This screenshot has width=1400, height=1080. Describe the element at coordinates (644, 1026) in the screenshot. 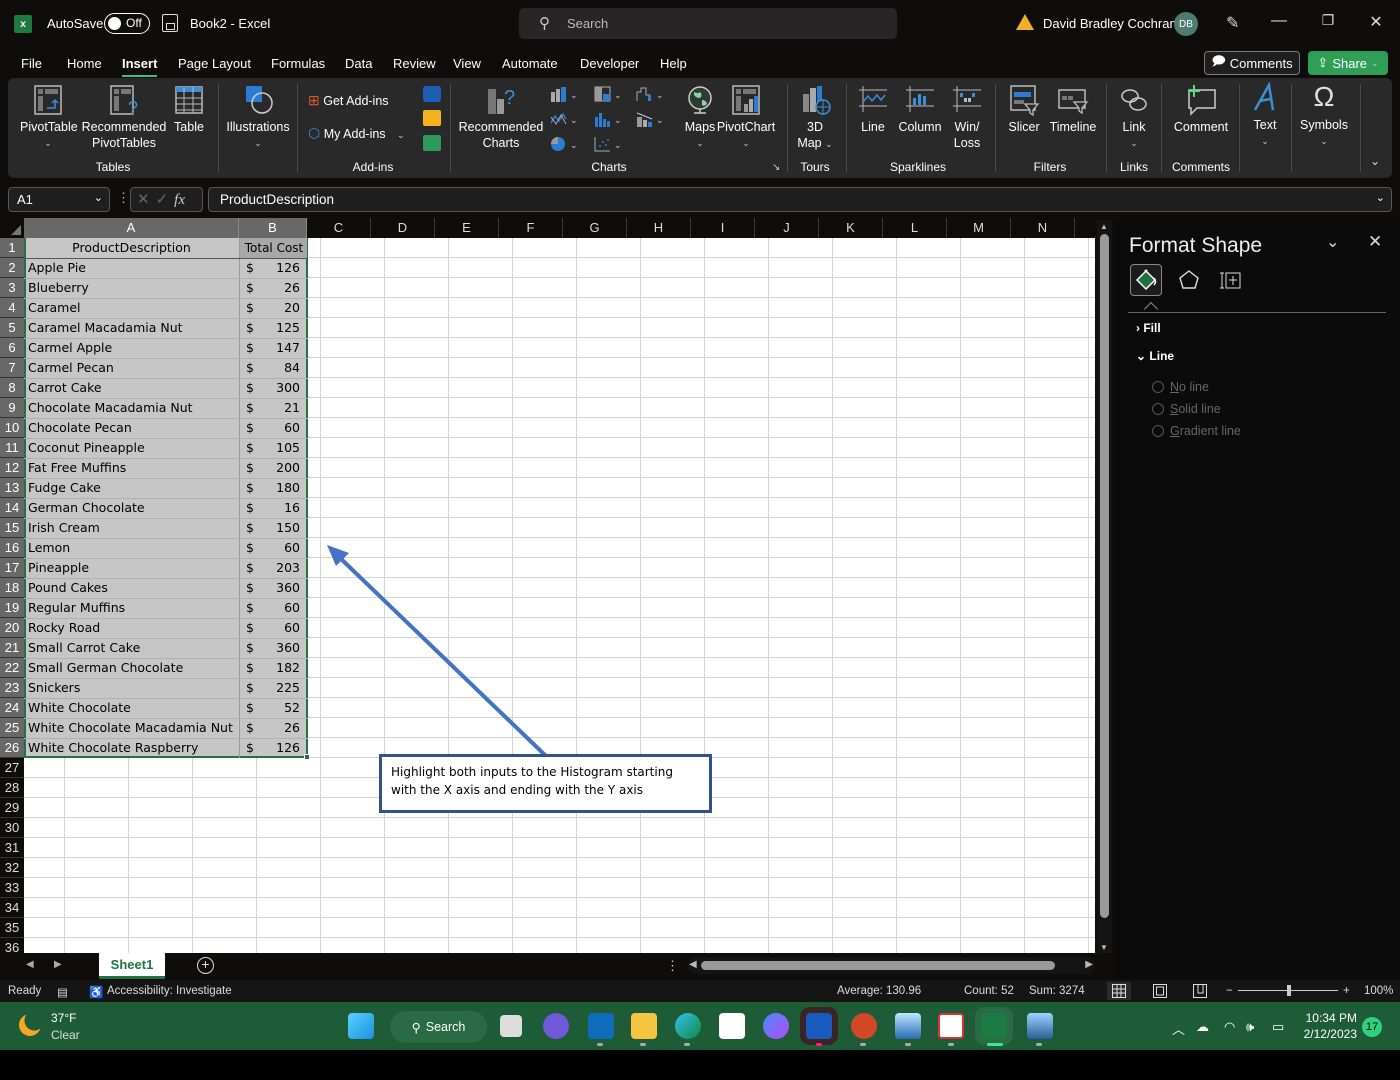

I see `file-explorer-icon` at that location.